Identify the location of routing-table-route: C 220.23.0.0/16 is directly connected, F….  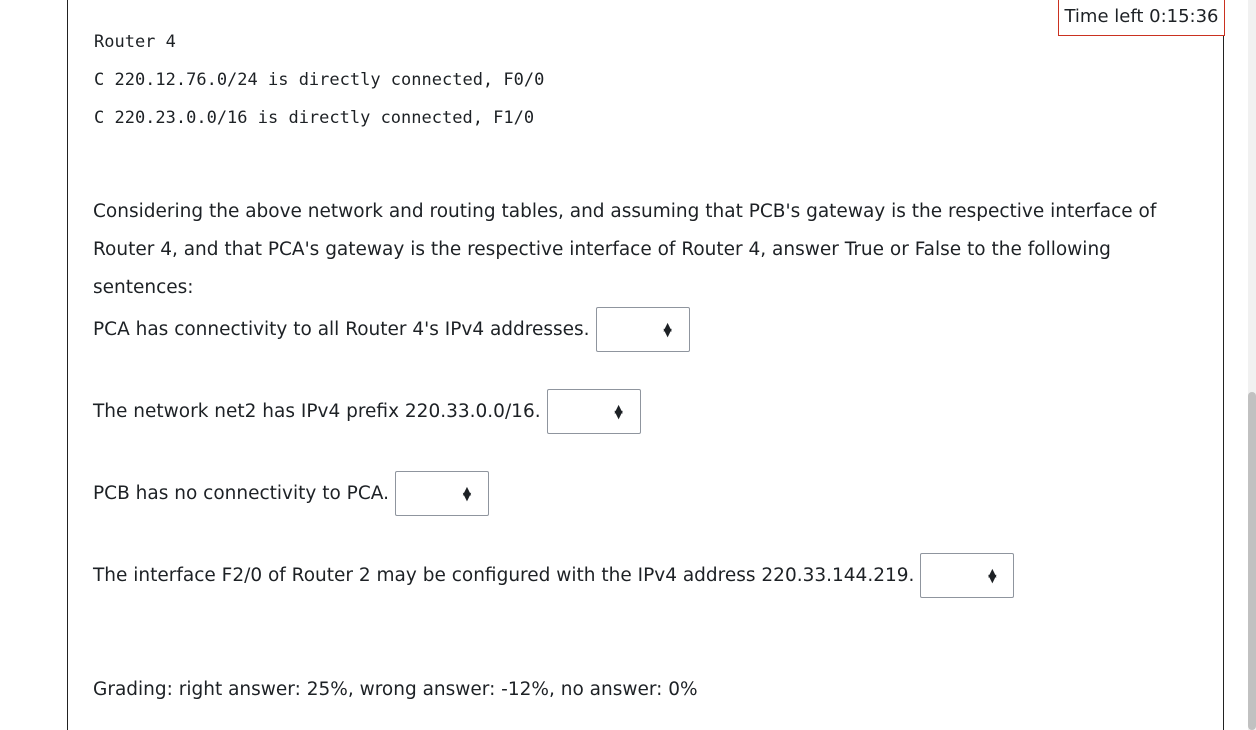
(314, 118).